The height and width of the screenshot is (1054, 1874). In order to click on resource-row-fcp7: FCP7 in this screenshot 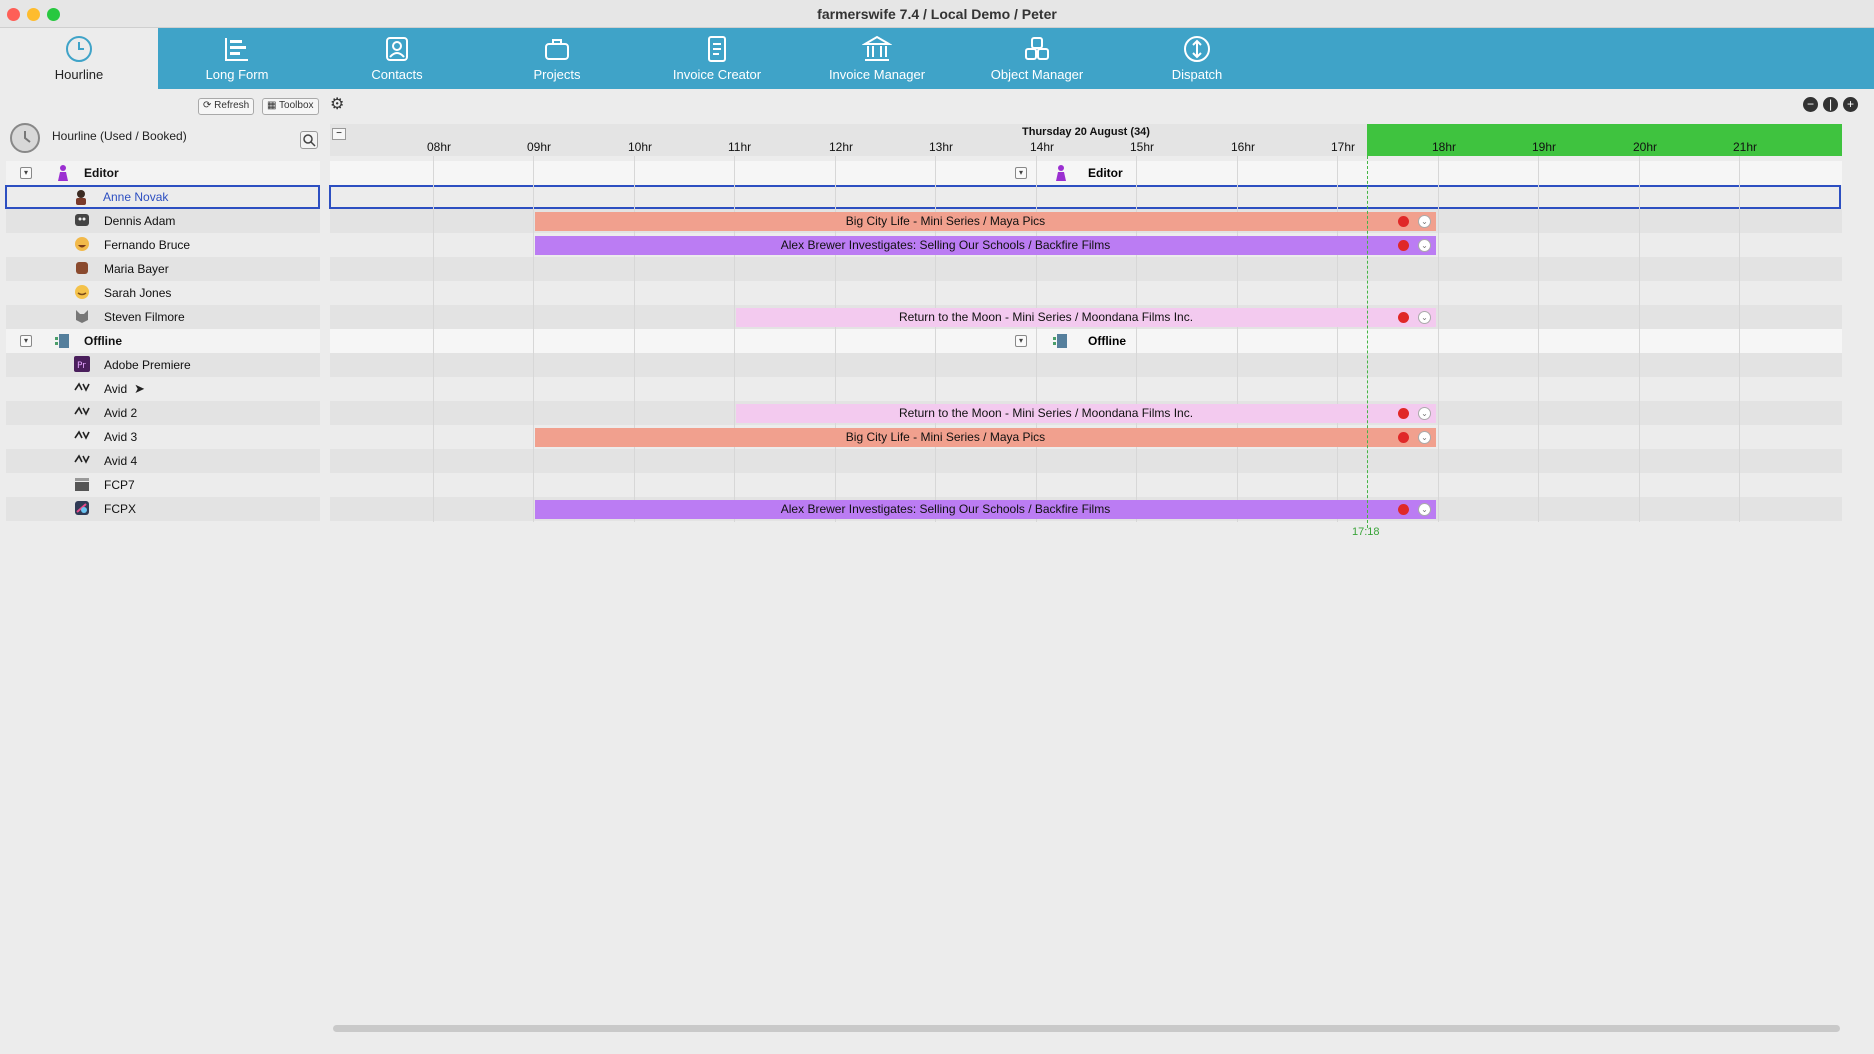, I will do `click(937, 485)`.